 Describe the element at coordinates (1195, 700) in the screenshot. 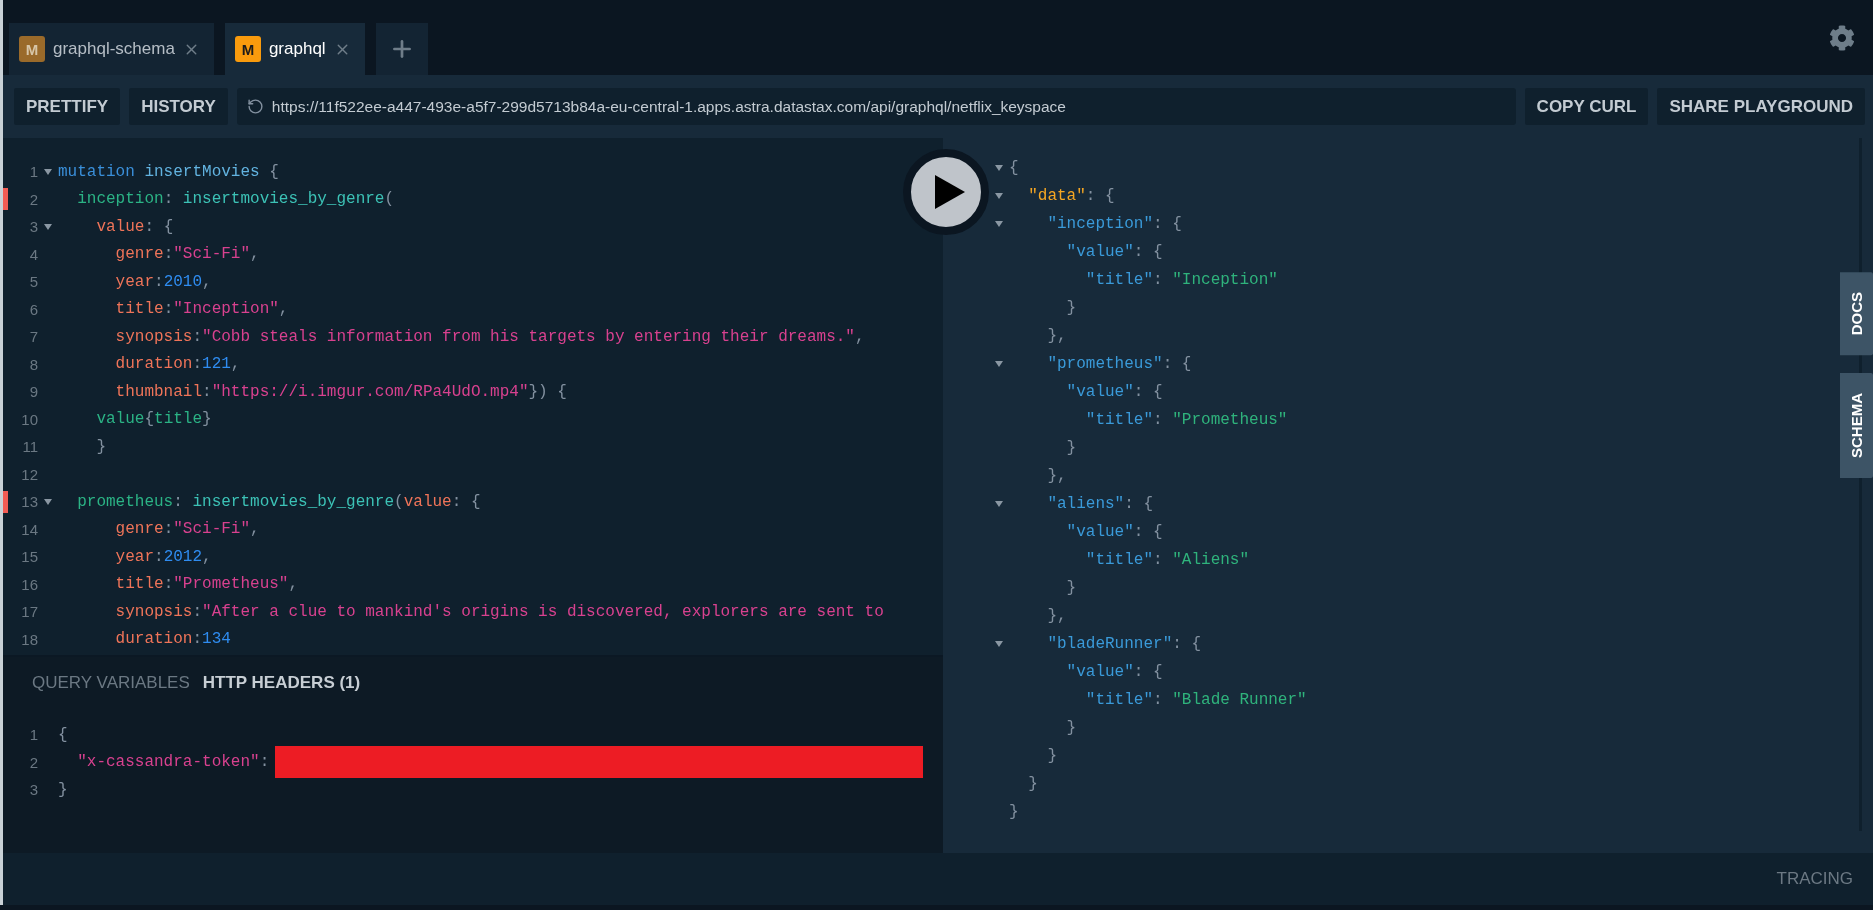

I see `code-line: "title": "Blade Runner"` at that location.